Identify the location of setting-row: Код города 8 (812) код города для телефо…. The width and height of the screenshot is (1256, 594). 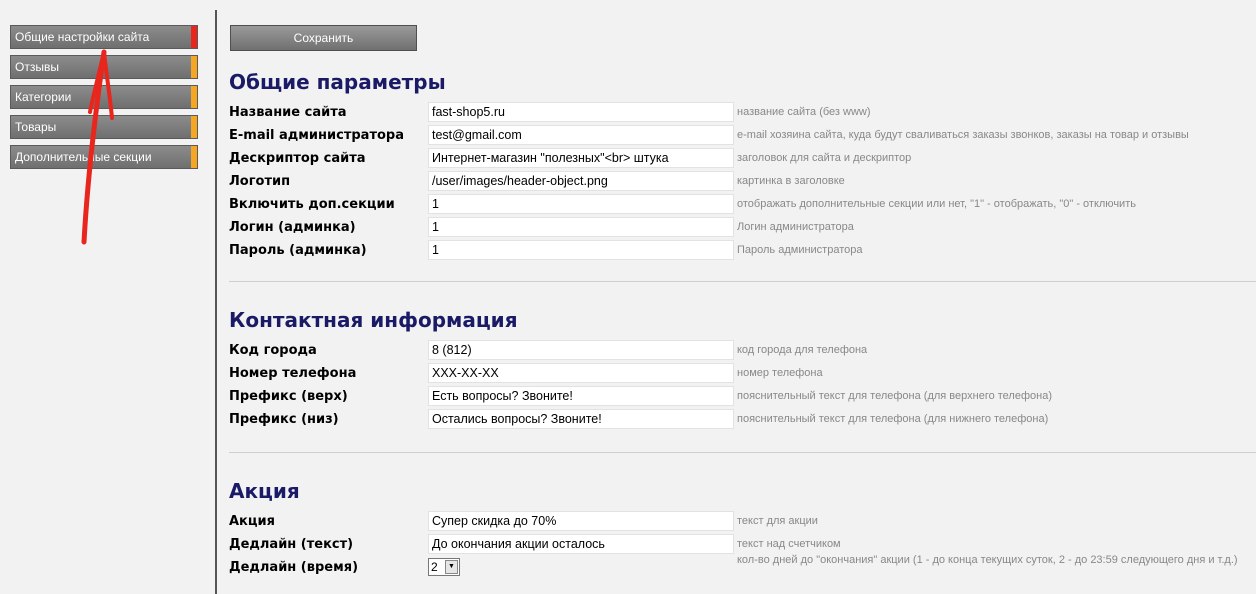
(736, 351).